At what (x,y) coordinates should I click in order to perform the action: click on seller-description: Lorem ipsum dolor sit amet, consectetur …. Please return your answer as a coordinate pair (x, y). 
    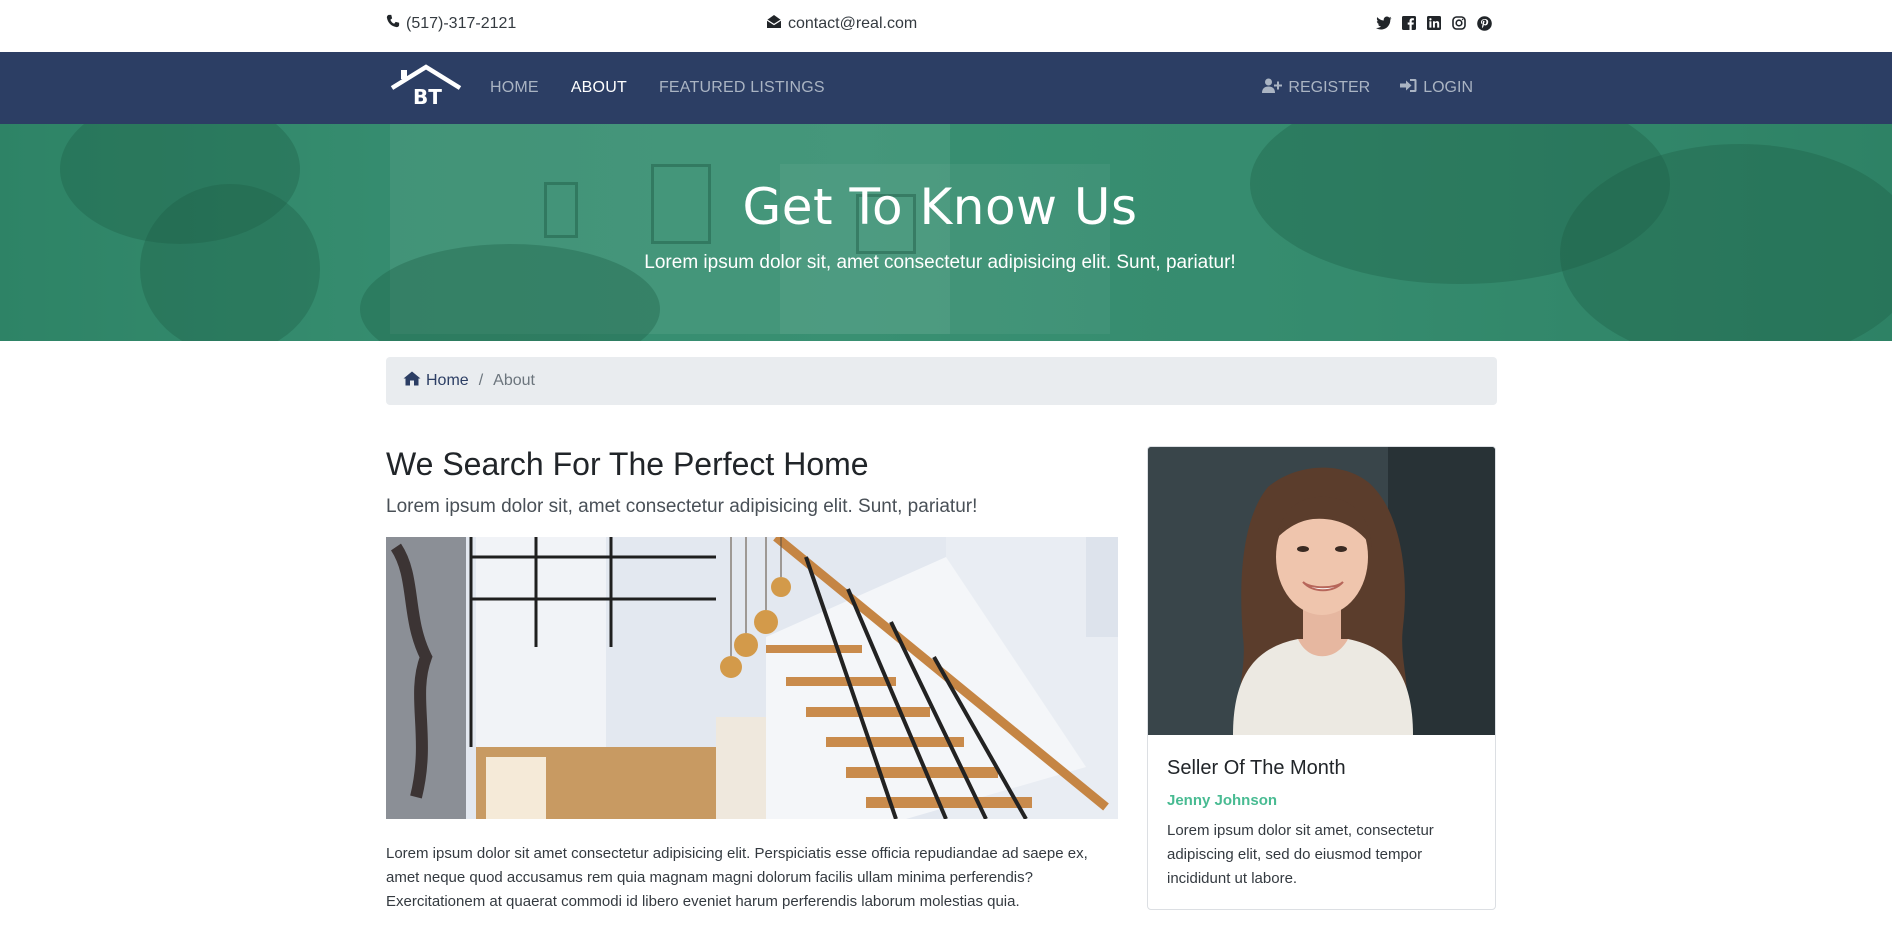
    Looking at the image, I should click on (1300, 854).